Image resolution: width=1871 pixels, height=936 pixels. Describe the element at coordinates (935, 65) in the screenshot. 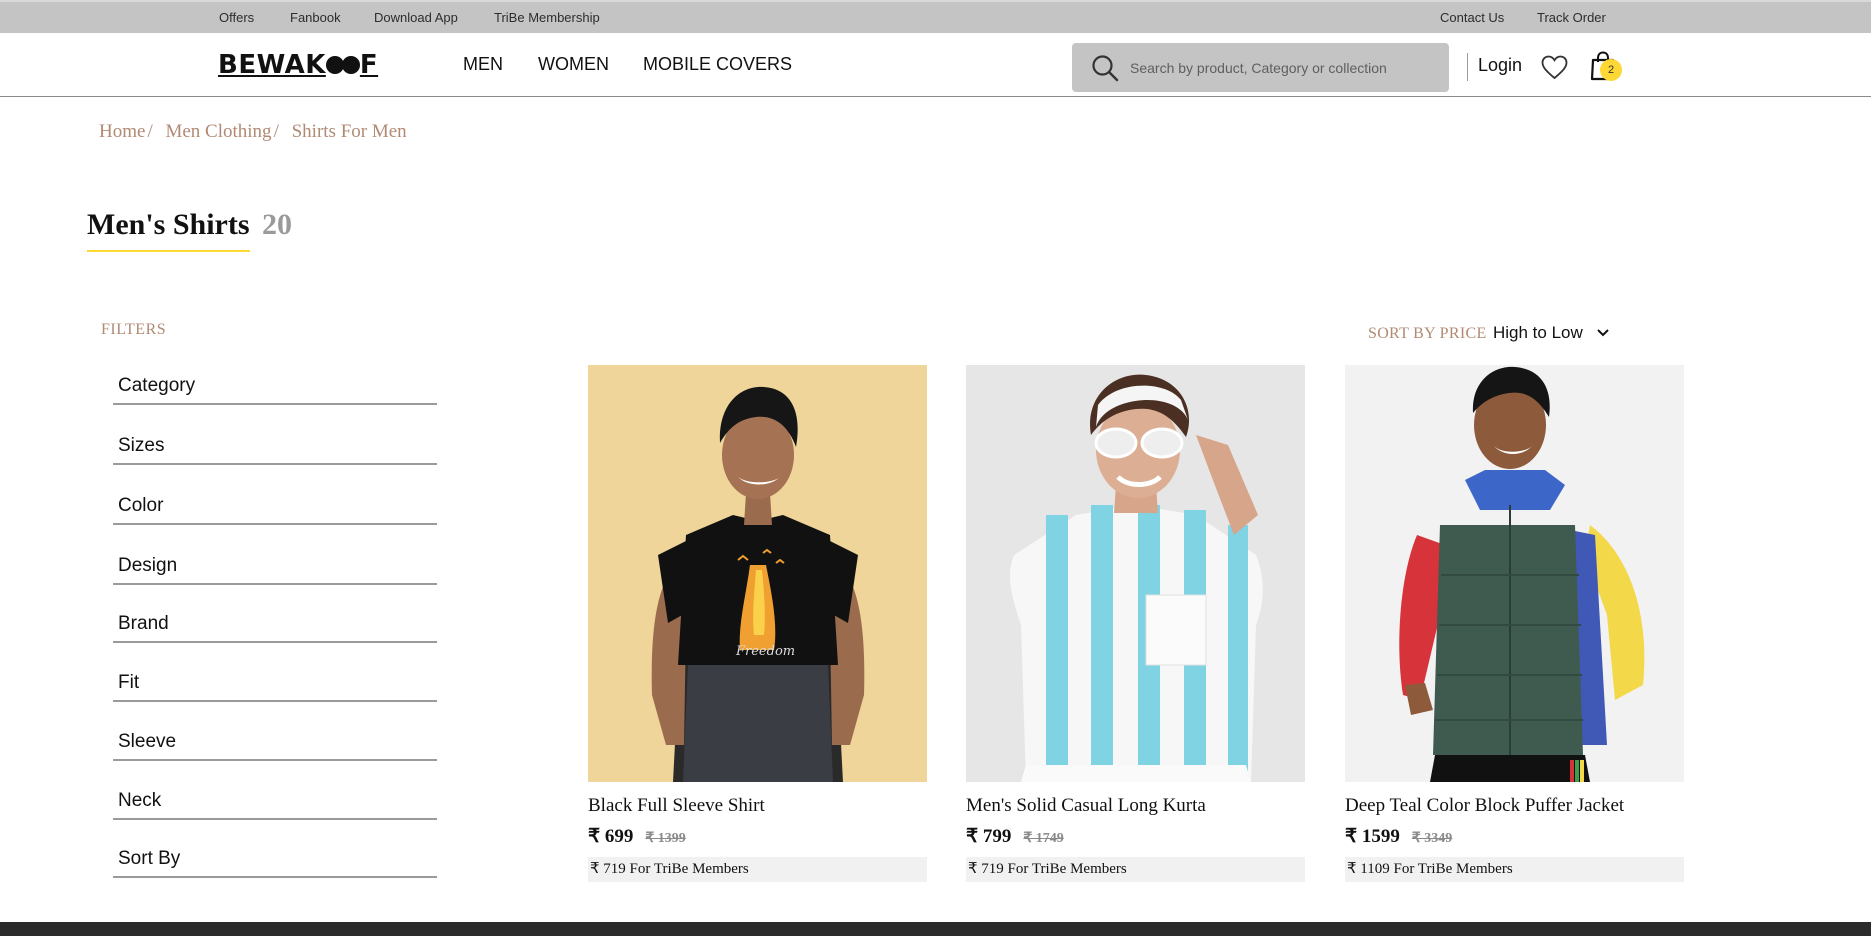

I see `main-header: BEWAK F MEN WOMEN MOBILE COVERS Login 2` at that location.